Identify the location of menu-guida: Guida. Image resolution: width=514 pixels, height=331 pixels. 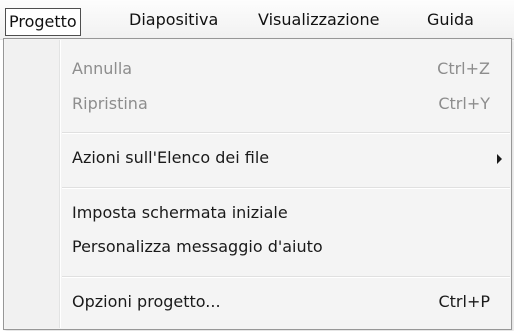
(450, 20).